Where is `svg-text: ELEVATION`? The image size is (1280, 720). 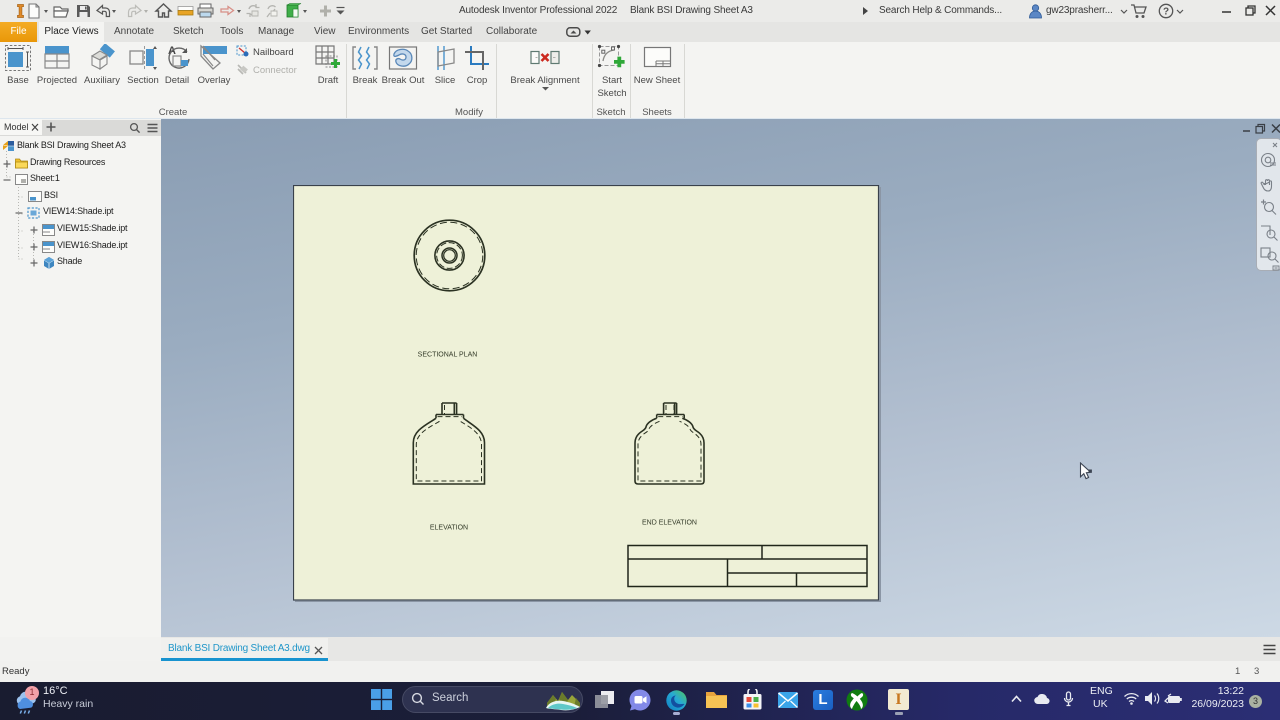
svg-text: ELEVATION is located at coordinates (449, 528).